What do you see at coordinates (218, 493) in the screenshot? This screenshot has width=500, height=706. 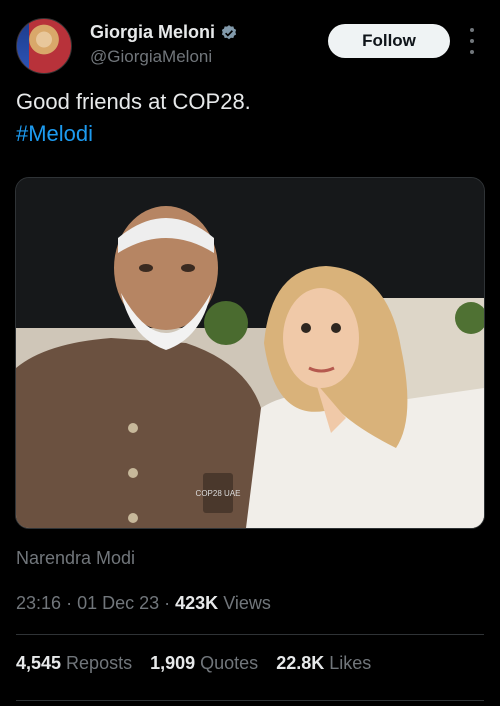 I see `cop28-badge-text: COP28 UAE` at bounding box center [218, 493].